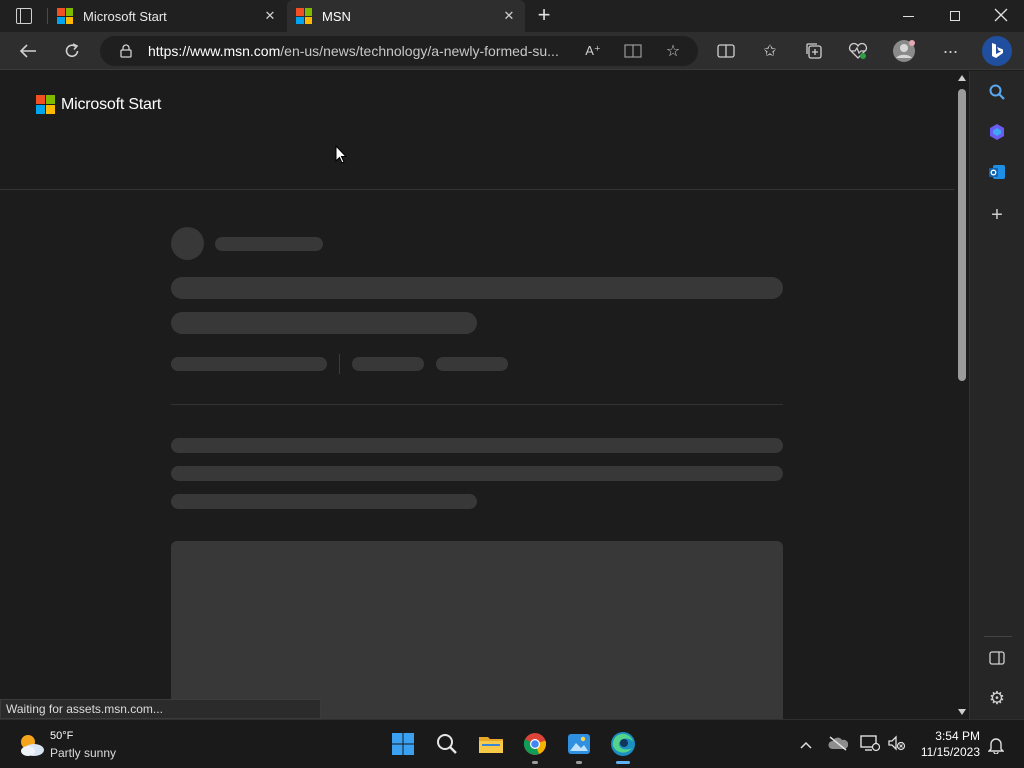  I want to click on back-icon, so click(28, 51).